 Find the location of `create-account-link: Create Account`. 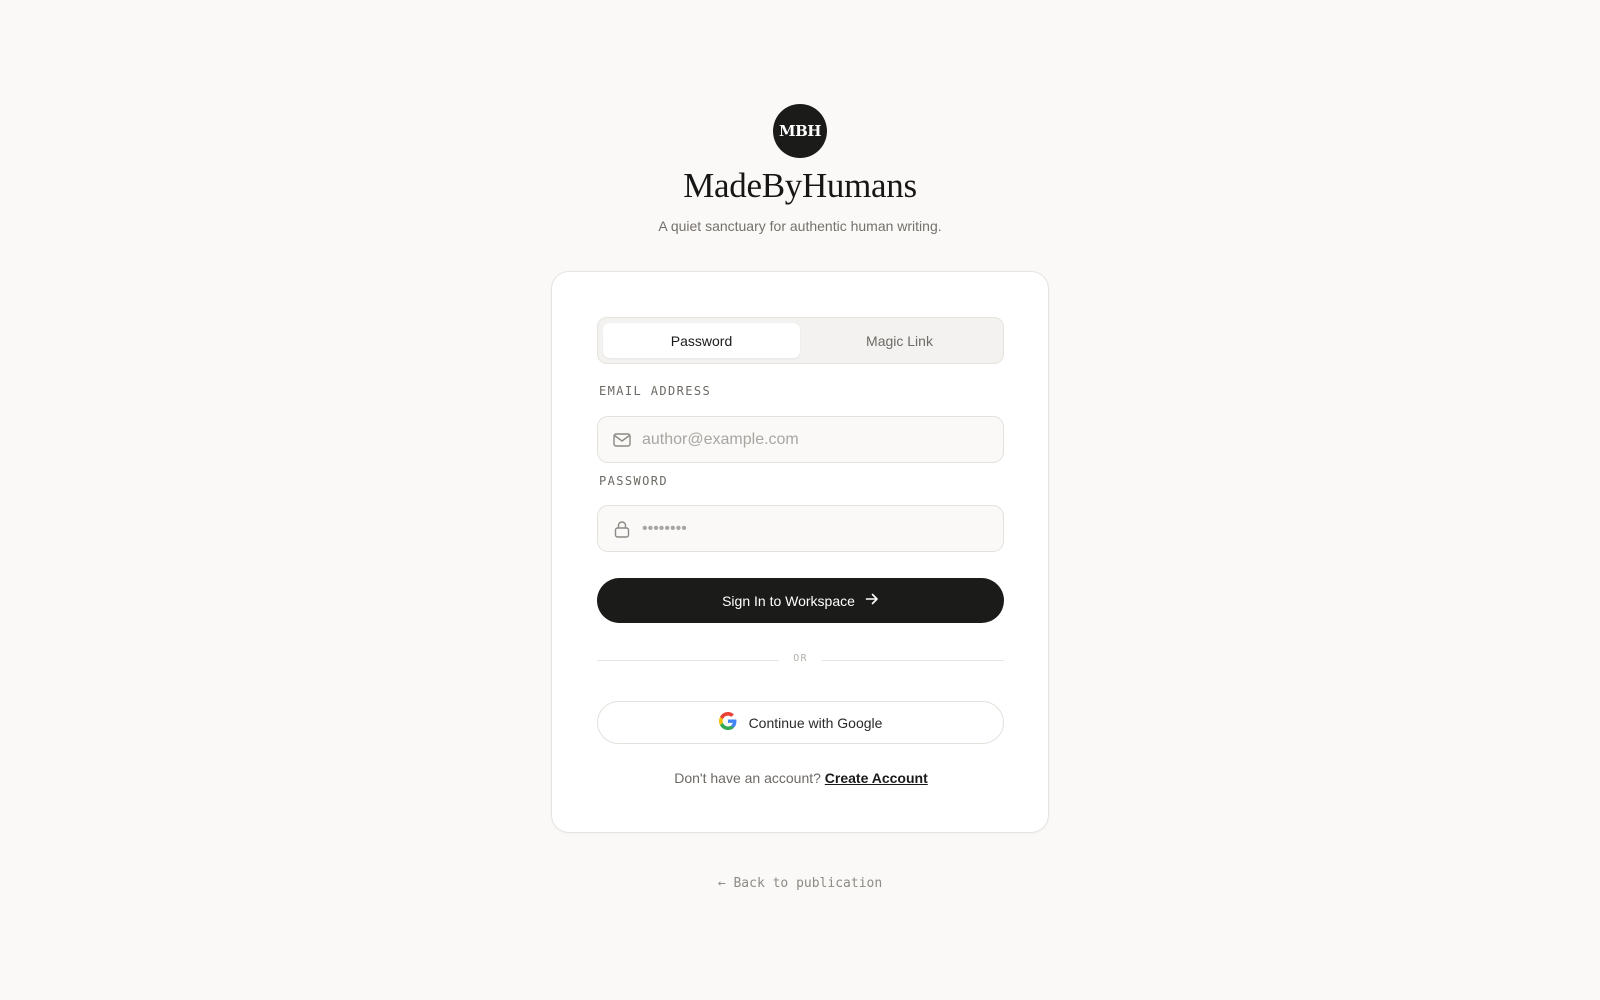

create-account-link: Create Account is located at coordinates (876, 778).